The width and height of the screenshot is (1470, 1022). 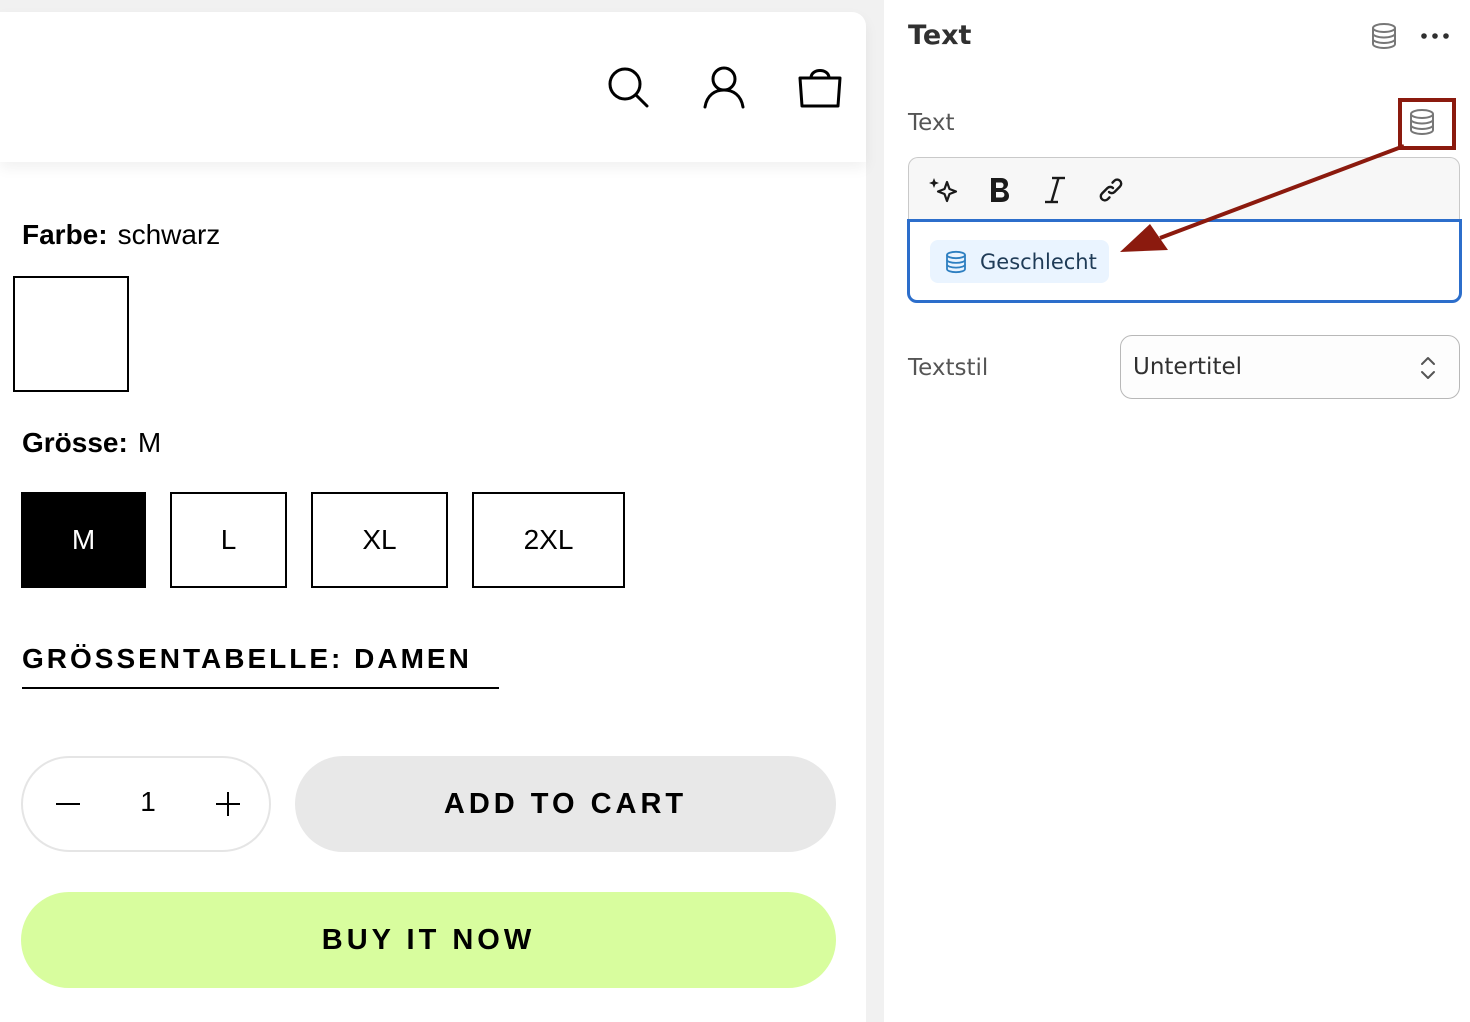 I want to click on search-icon, so click(x=628, y=87).